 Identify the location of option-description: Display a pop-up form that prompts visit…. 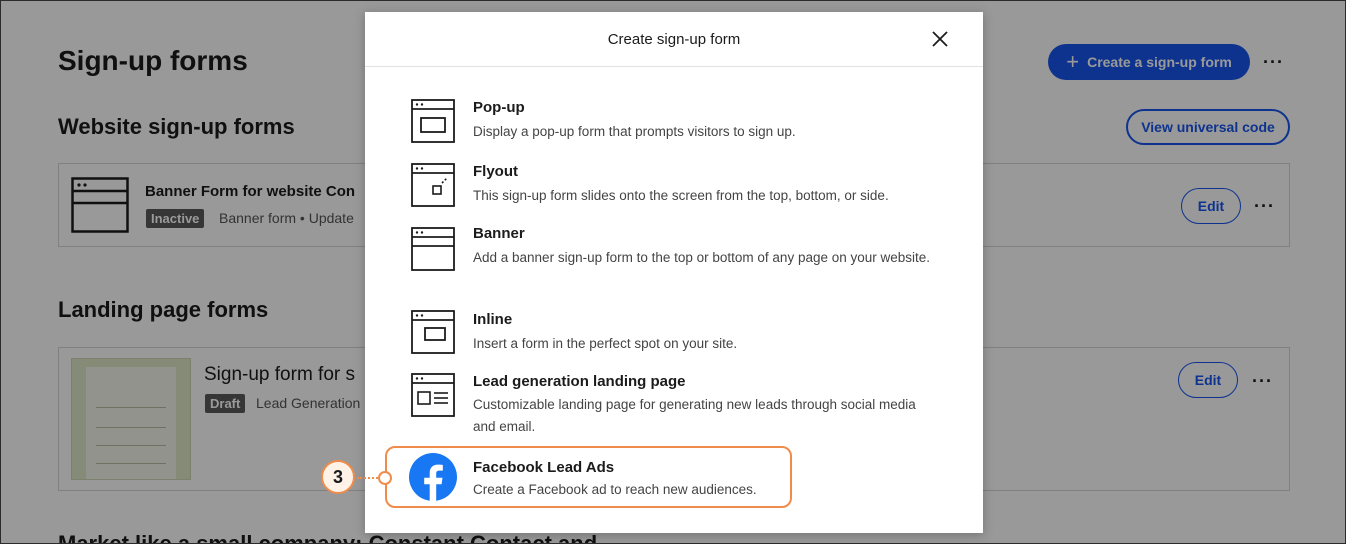
(634, 131).